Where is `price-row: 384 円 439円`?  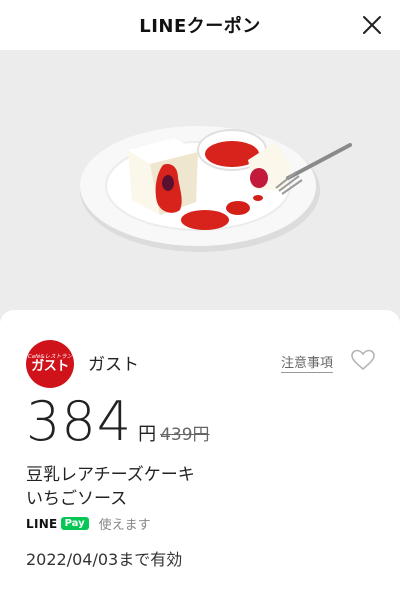
price-row: 384 円 439円 is located at coordinates (118, 421).